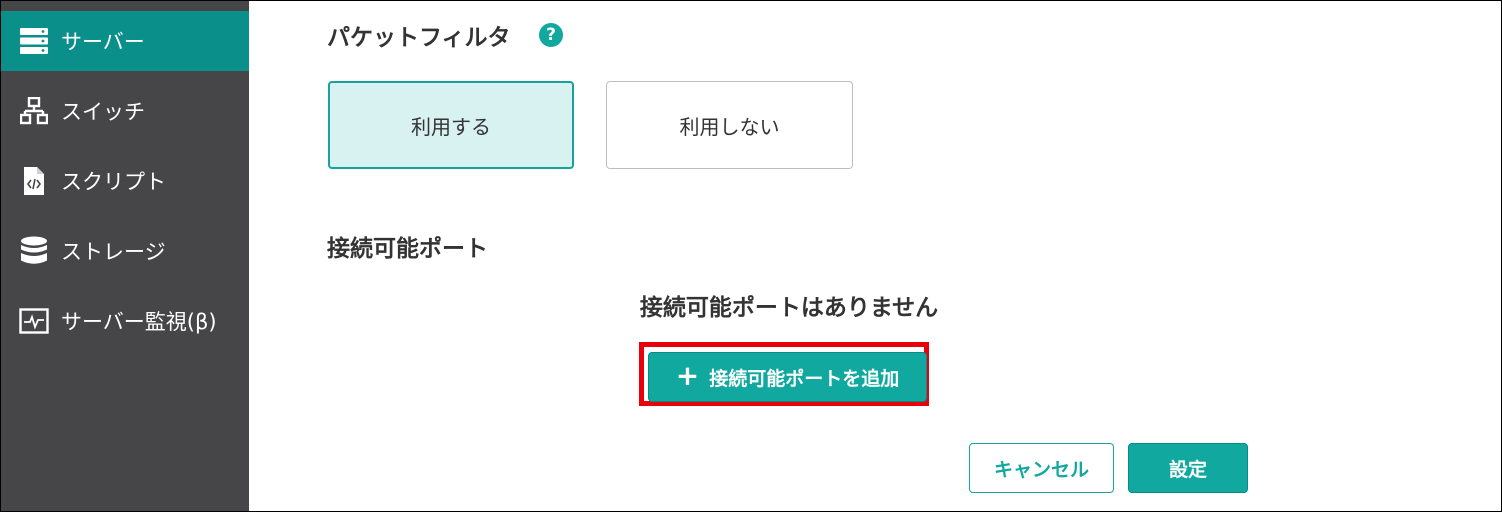 This screenshot has height=512, width=1502. I want to click on add-port-button: + 接続可能ポートを追加, so click(787, 377).